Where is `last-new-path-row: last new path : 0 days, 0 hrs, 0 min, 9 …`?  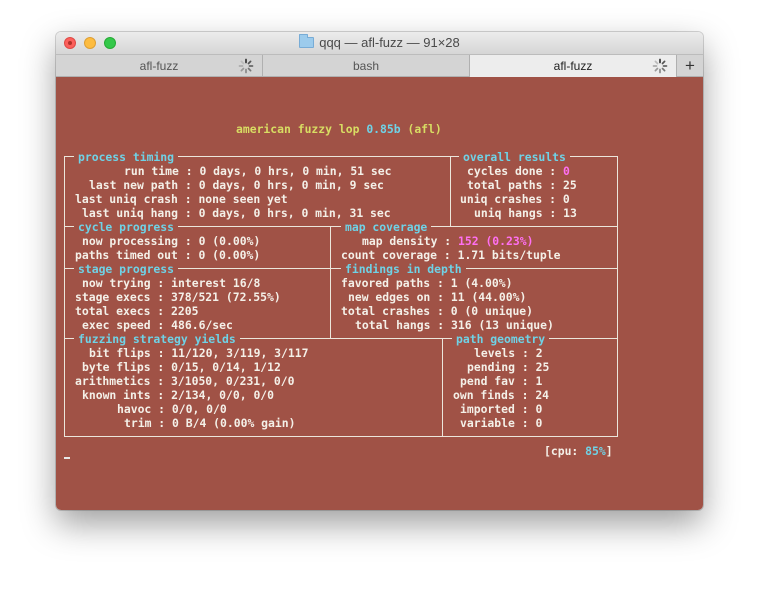
last-new-path-row: last new path : 0 days, 0 hrs, 0 min, 9 … is located at coordinates (236, 185).